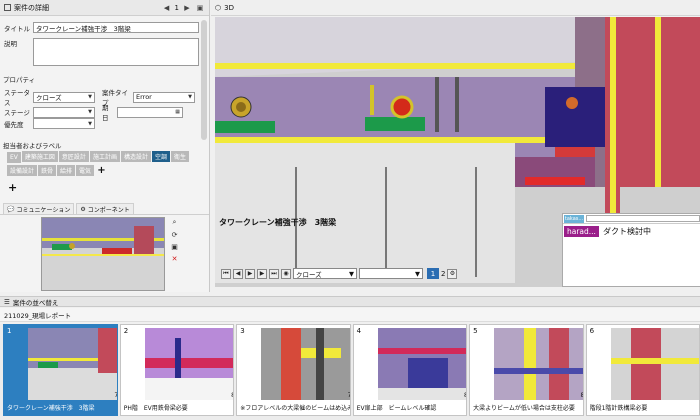 The image size is (700, 420). What do you see at coordinates (643, 218) in the screenshot?
I see `comment-input` at bounding box center [643, 218].